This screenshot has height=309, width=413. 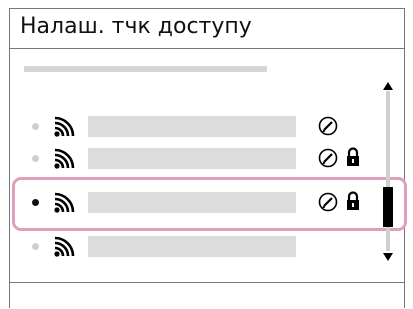 What do you see at coordinates (388, 86) in the screenshot?
I see `scroll-up-arrow-icon` at bounding box center [388, 86].